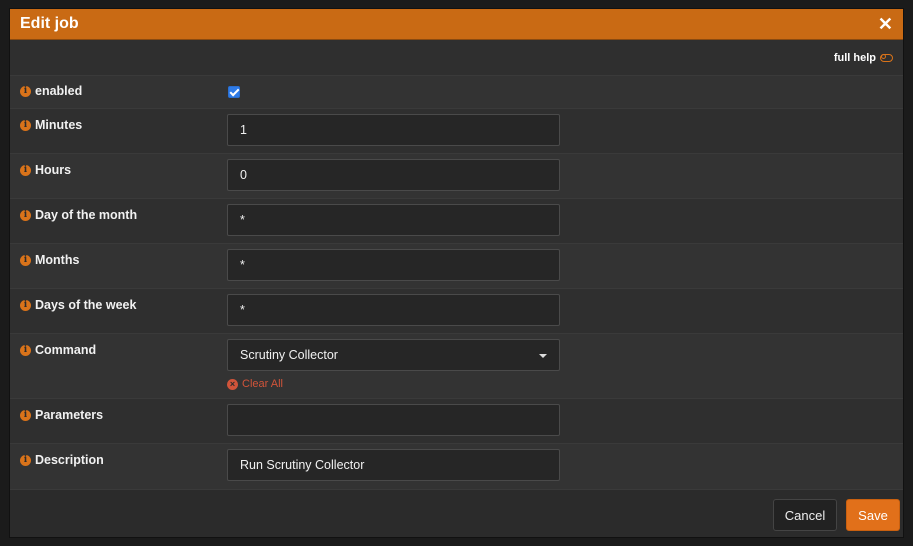 Image resolution: width=913 pixels, height=546 pixels. Describe the element at coordinates (456, 92) in the screenshot. I see `row-enabled: i enabled` at that location.